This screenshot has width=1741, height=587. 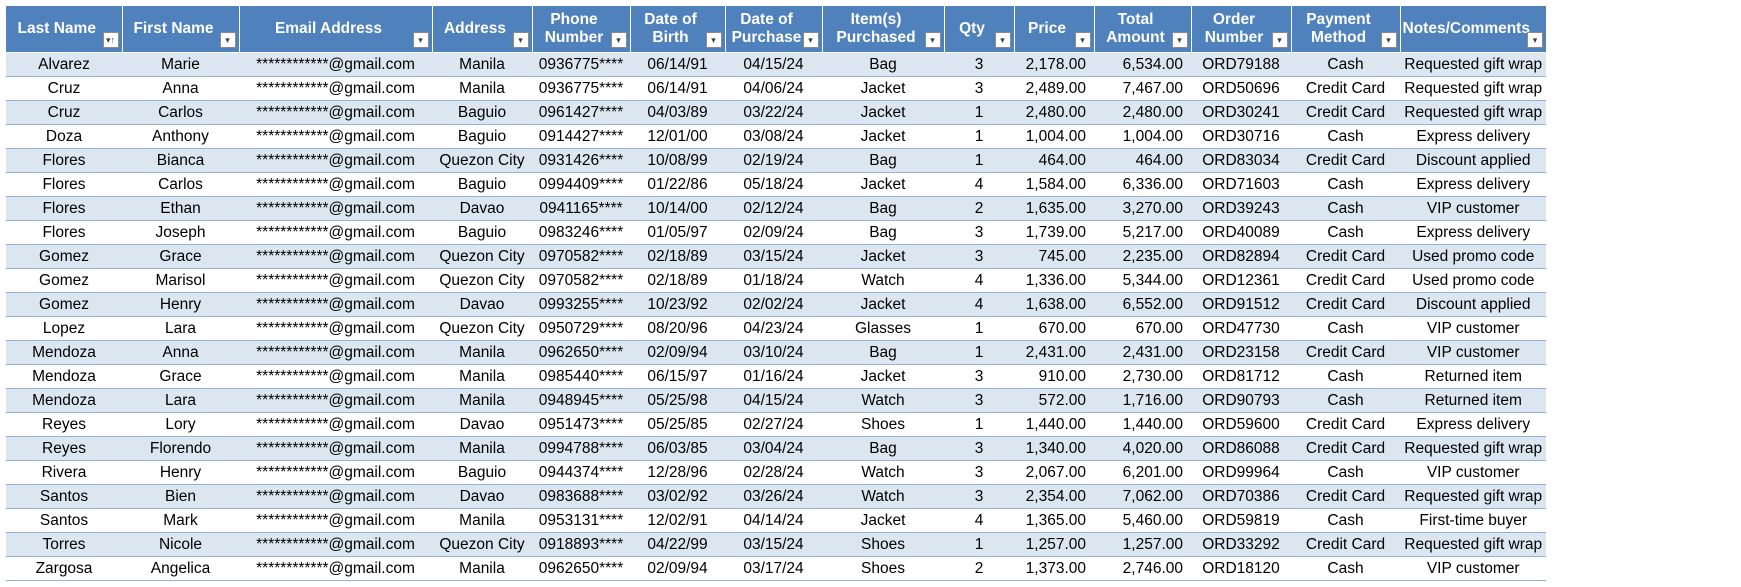 I want to click on cell-phone: 0948945****, so click(x=581, y=400).